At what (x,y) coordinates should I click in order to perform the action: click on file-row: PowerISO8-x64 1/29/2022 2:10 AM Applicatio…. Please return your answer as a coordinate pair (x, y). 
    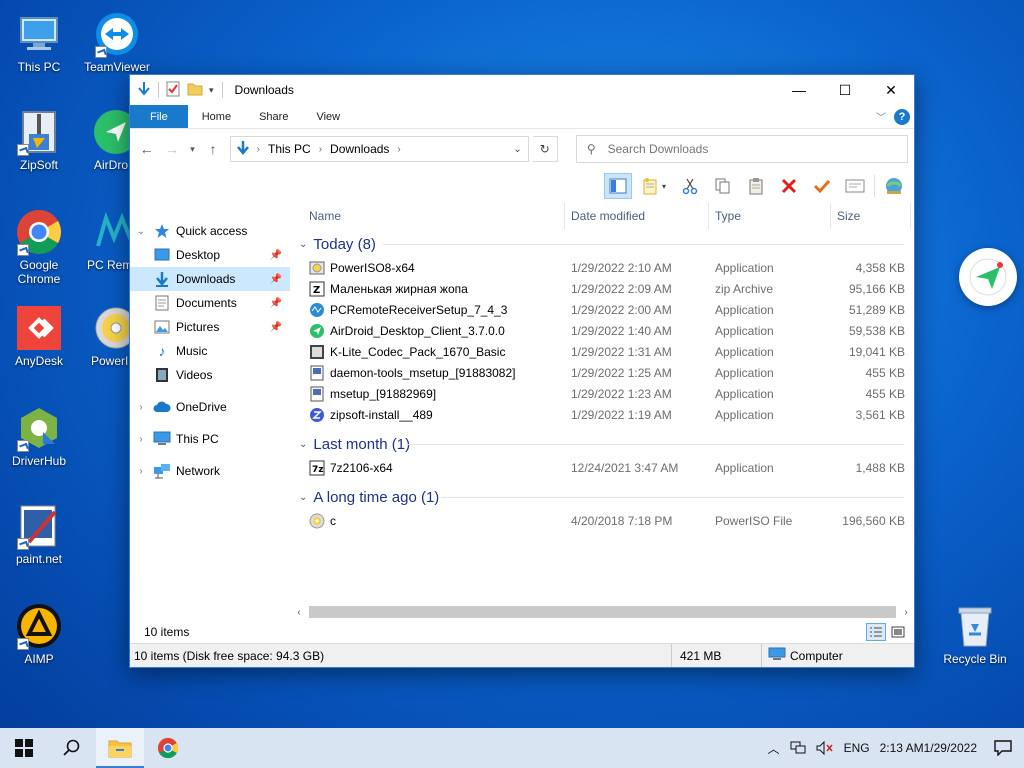
    Looking at the image, I should click on (602, 267).